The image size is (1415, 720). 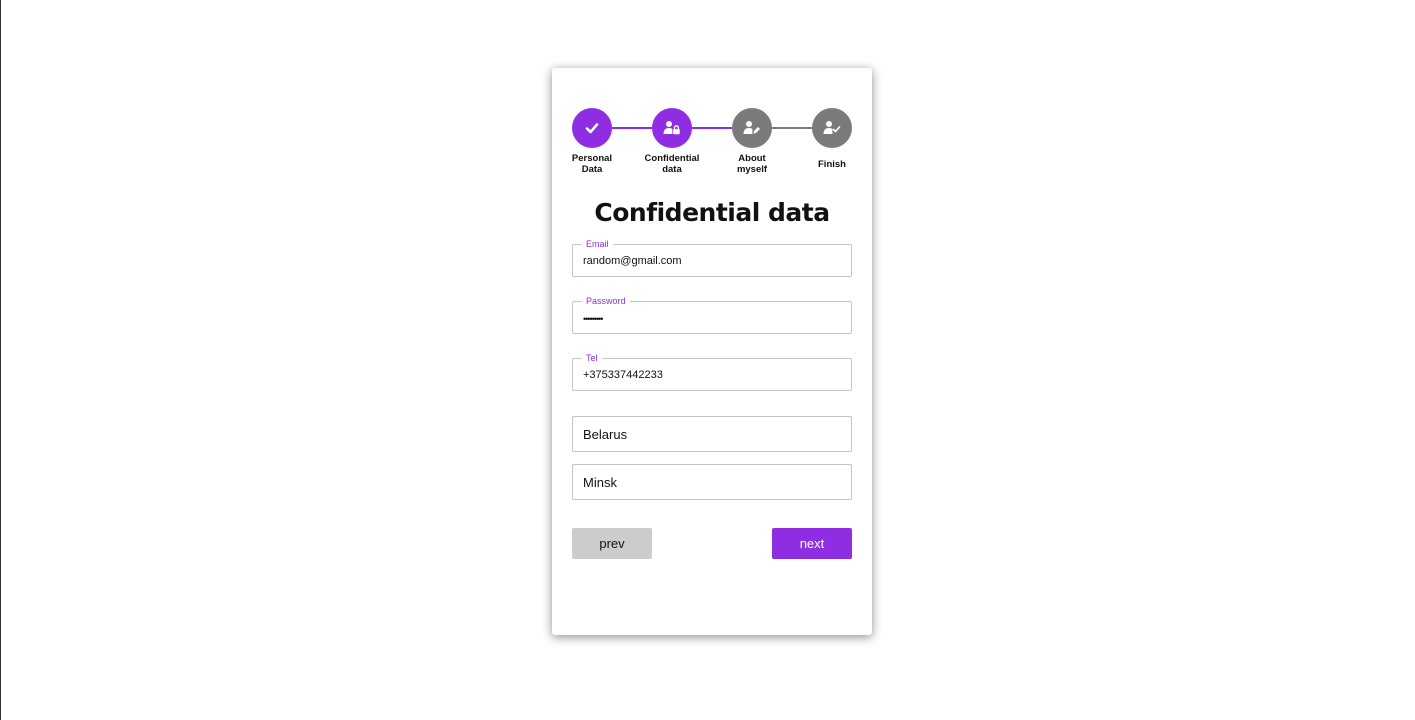 I want to click on user-lock-icon, so click(x=671, y=128).